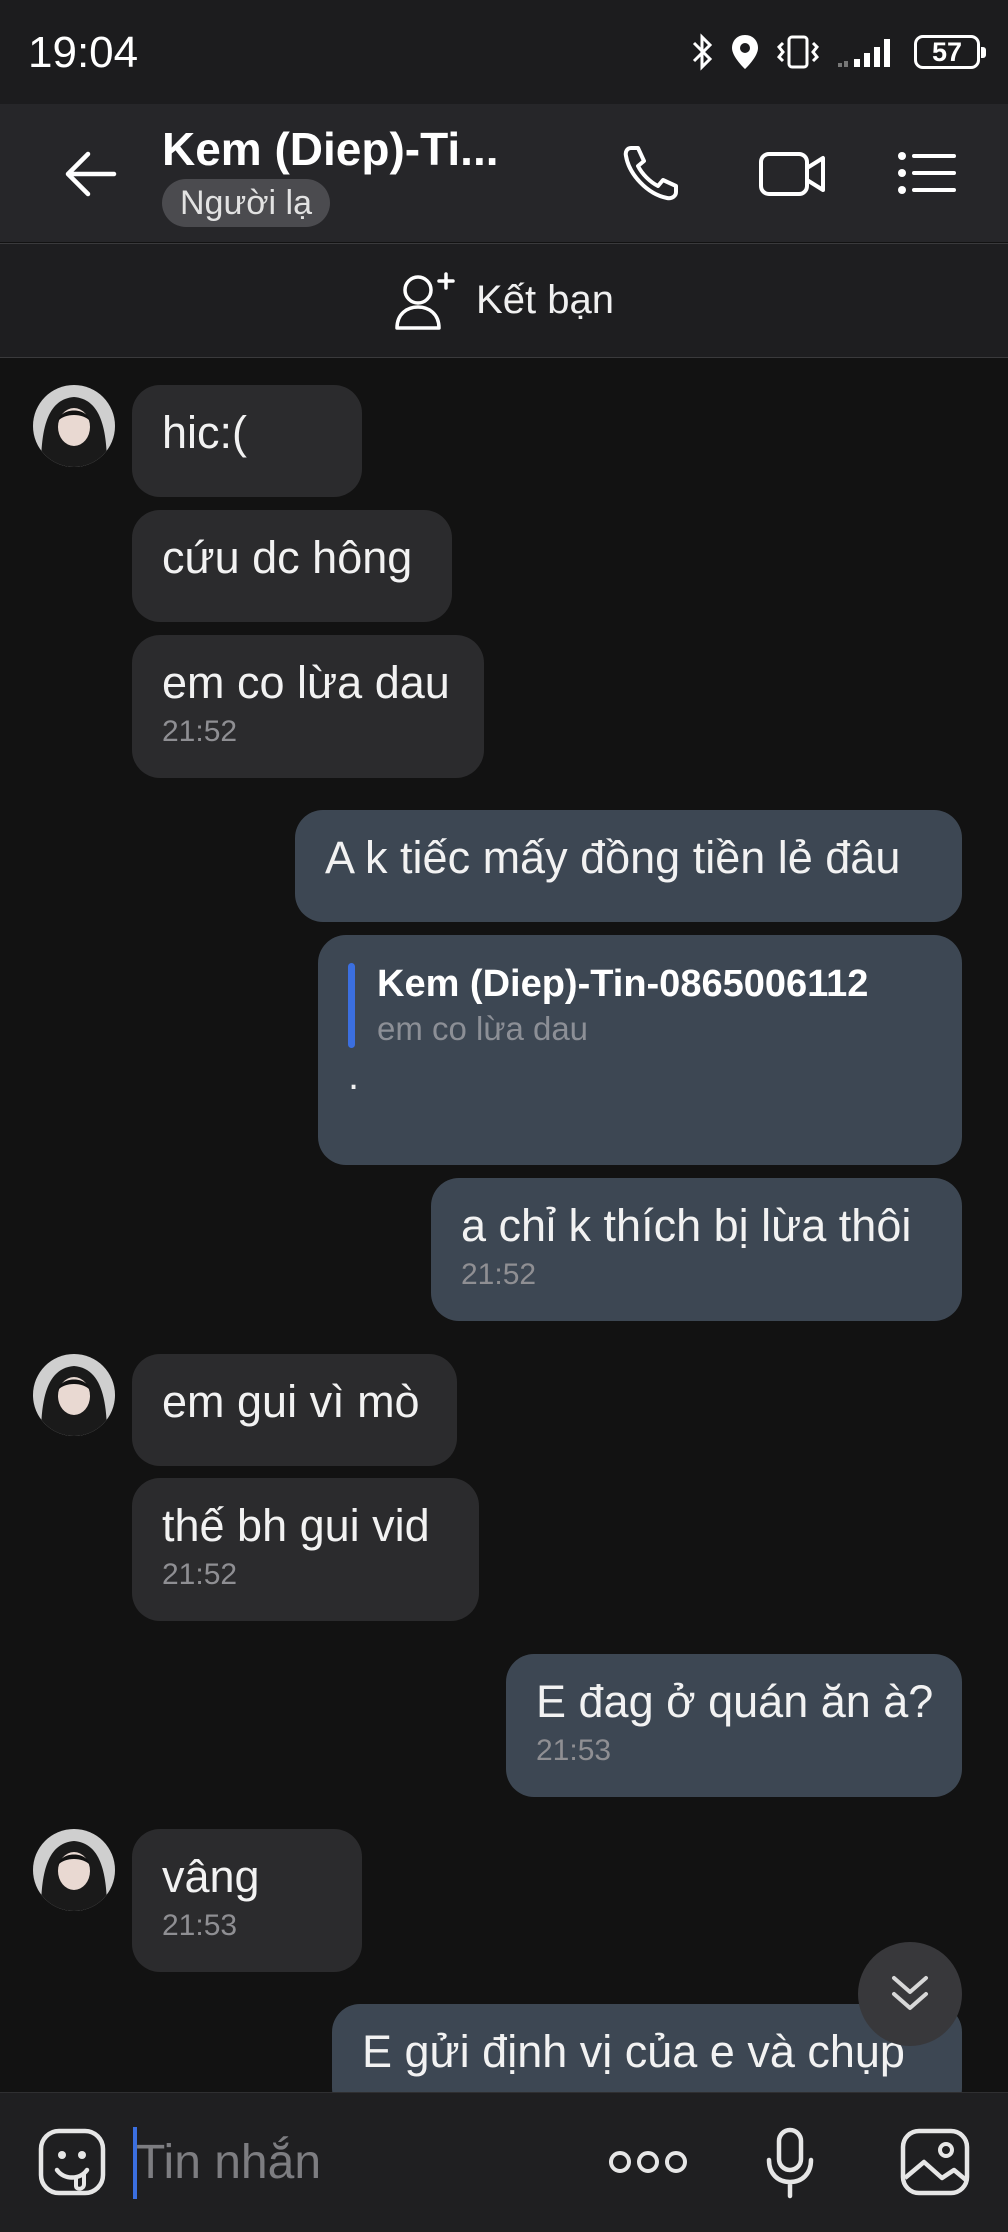 This screenshot has width=1008, height=2232. Describe the element at coordinates (935, 2162) in the screenshot. I see `image-gallery-icon` at that location.